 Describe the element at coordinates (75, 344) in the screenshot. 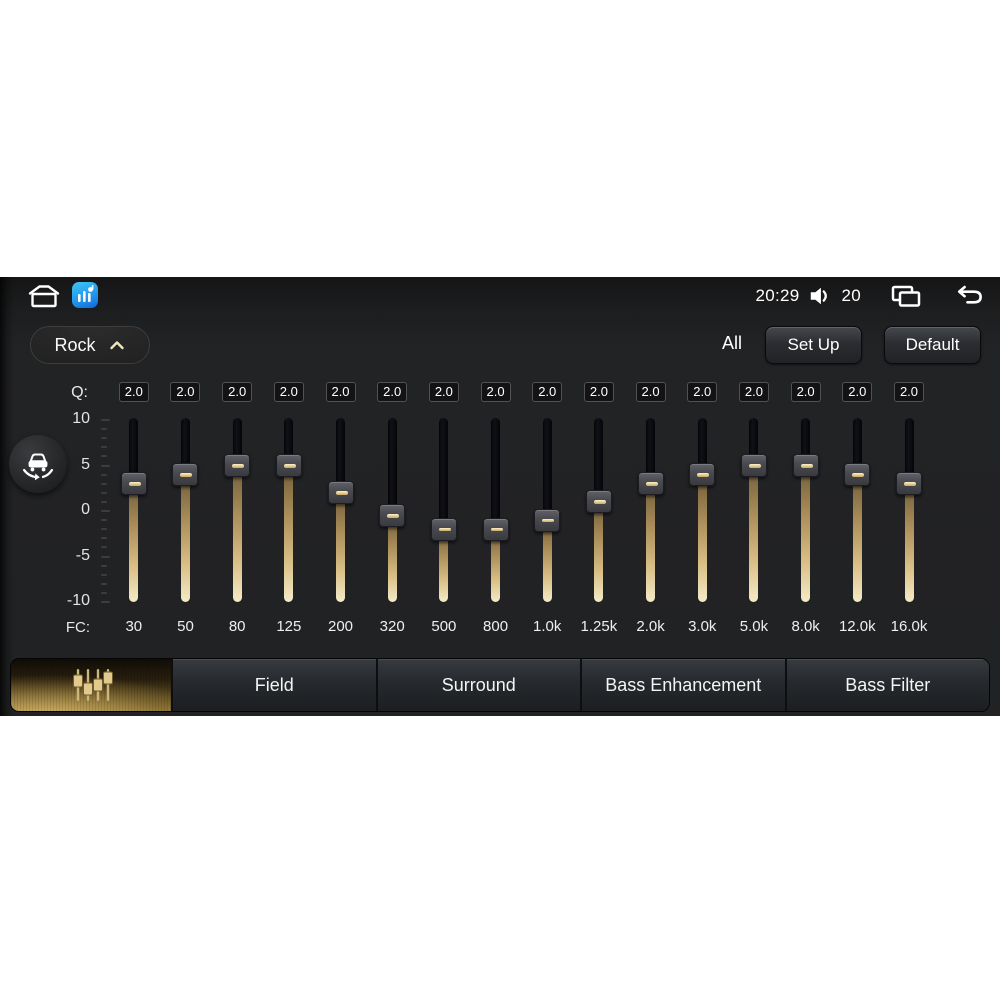

I see `preset-label: Rock` at that location.